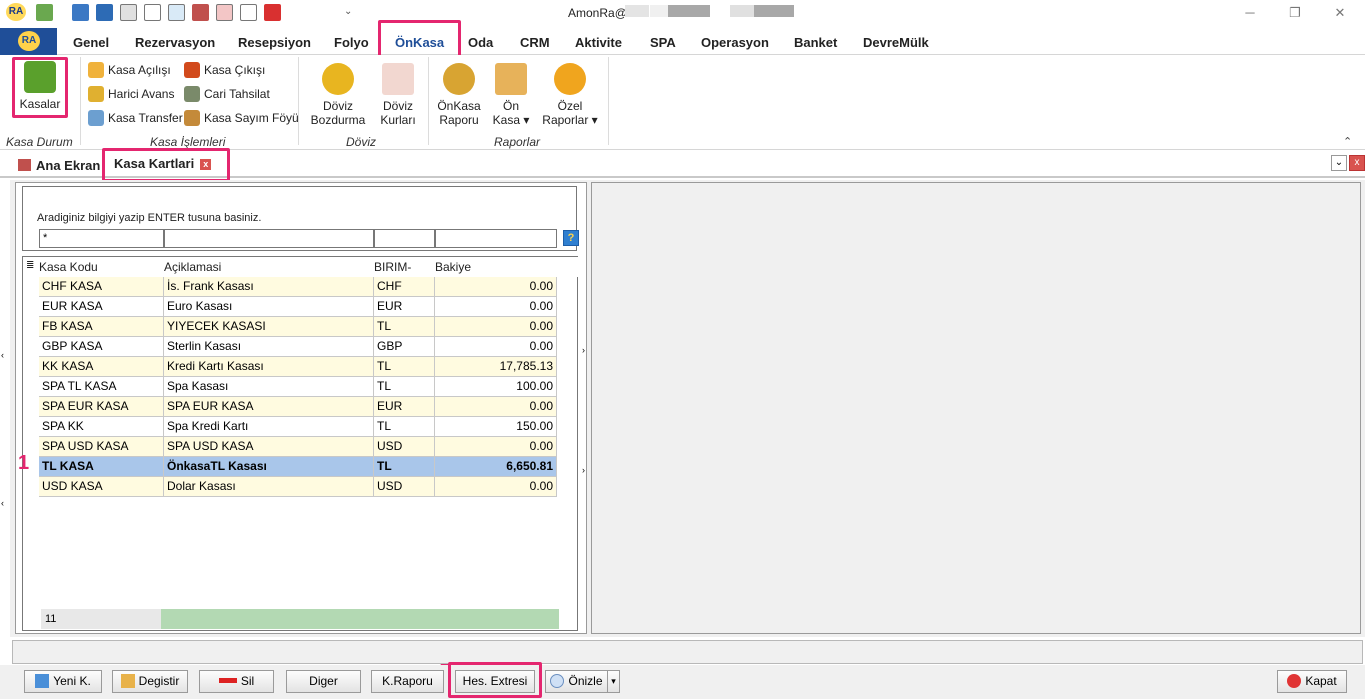  I want to click on onkasa-raporu-label-1: ÖnKasa, so click(459, 106).